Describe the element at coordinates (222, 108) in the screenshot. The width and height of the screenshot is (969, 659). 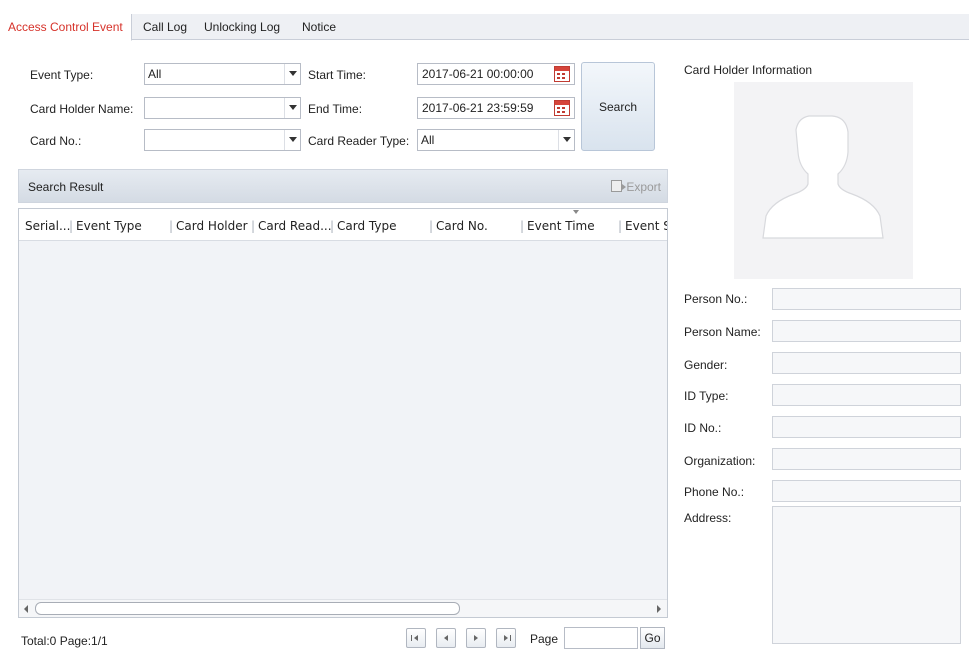
I see `card-holder-name-select` at that location.